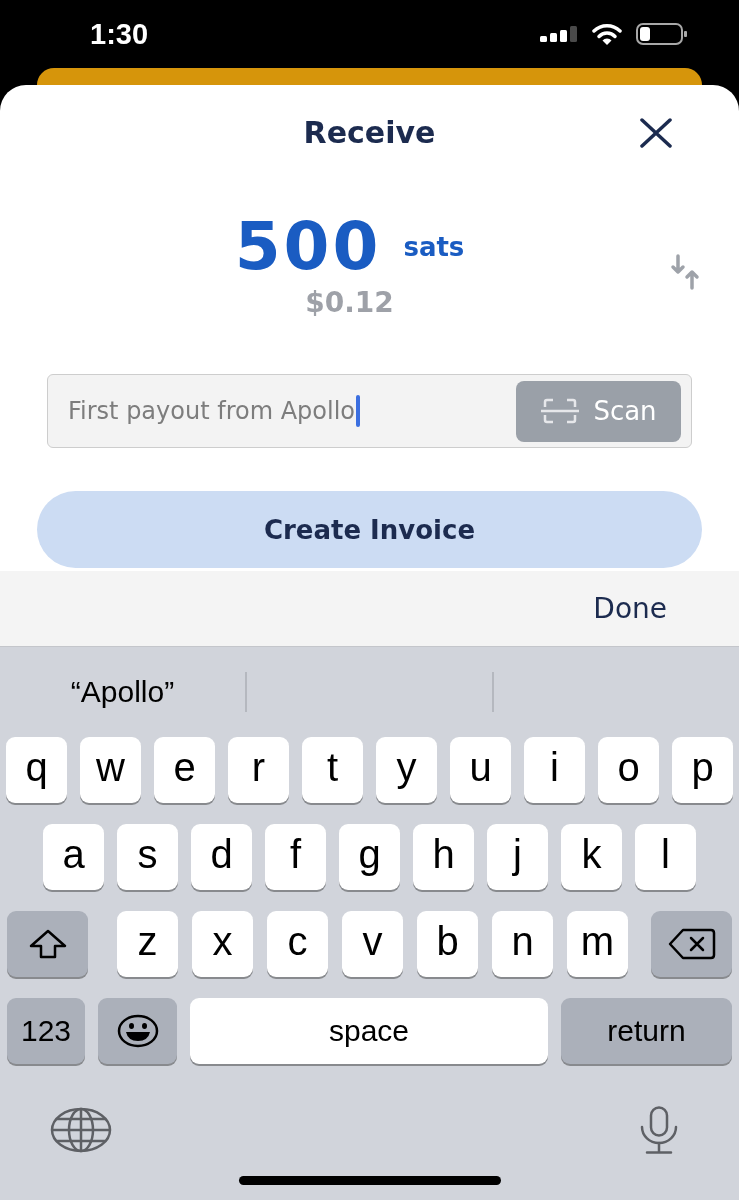 The width and height of the screenshot is (739, 1200). I want to click on keyboard-key: d, so click(221, 857).